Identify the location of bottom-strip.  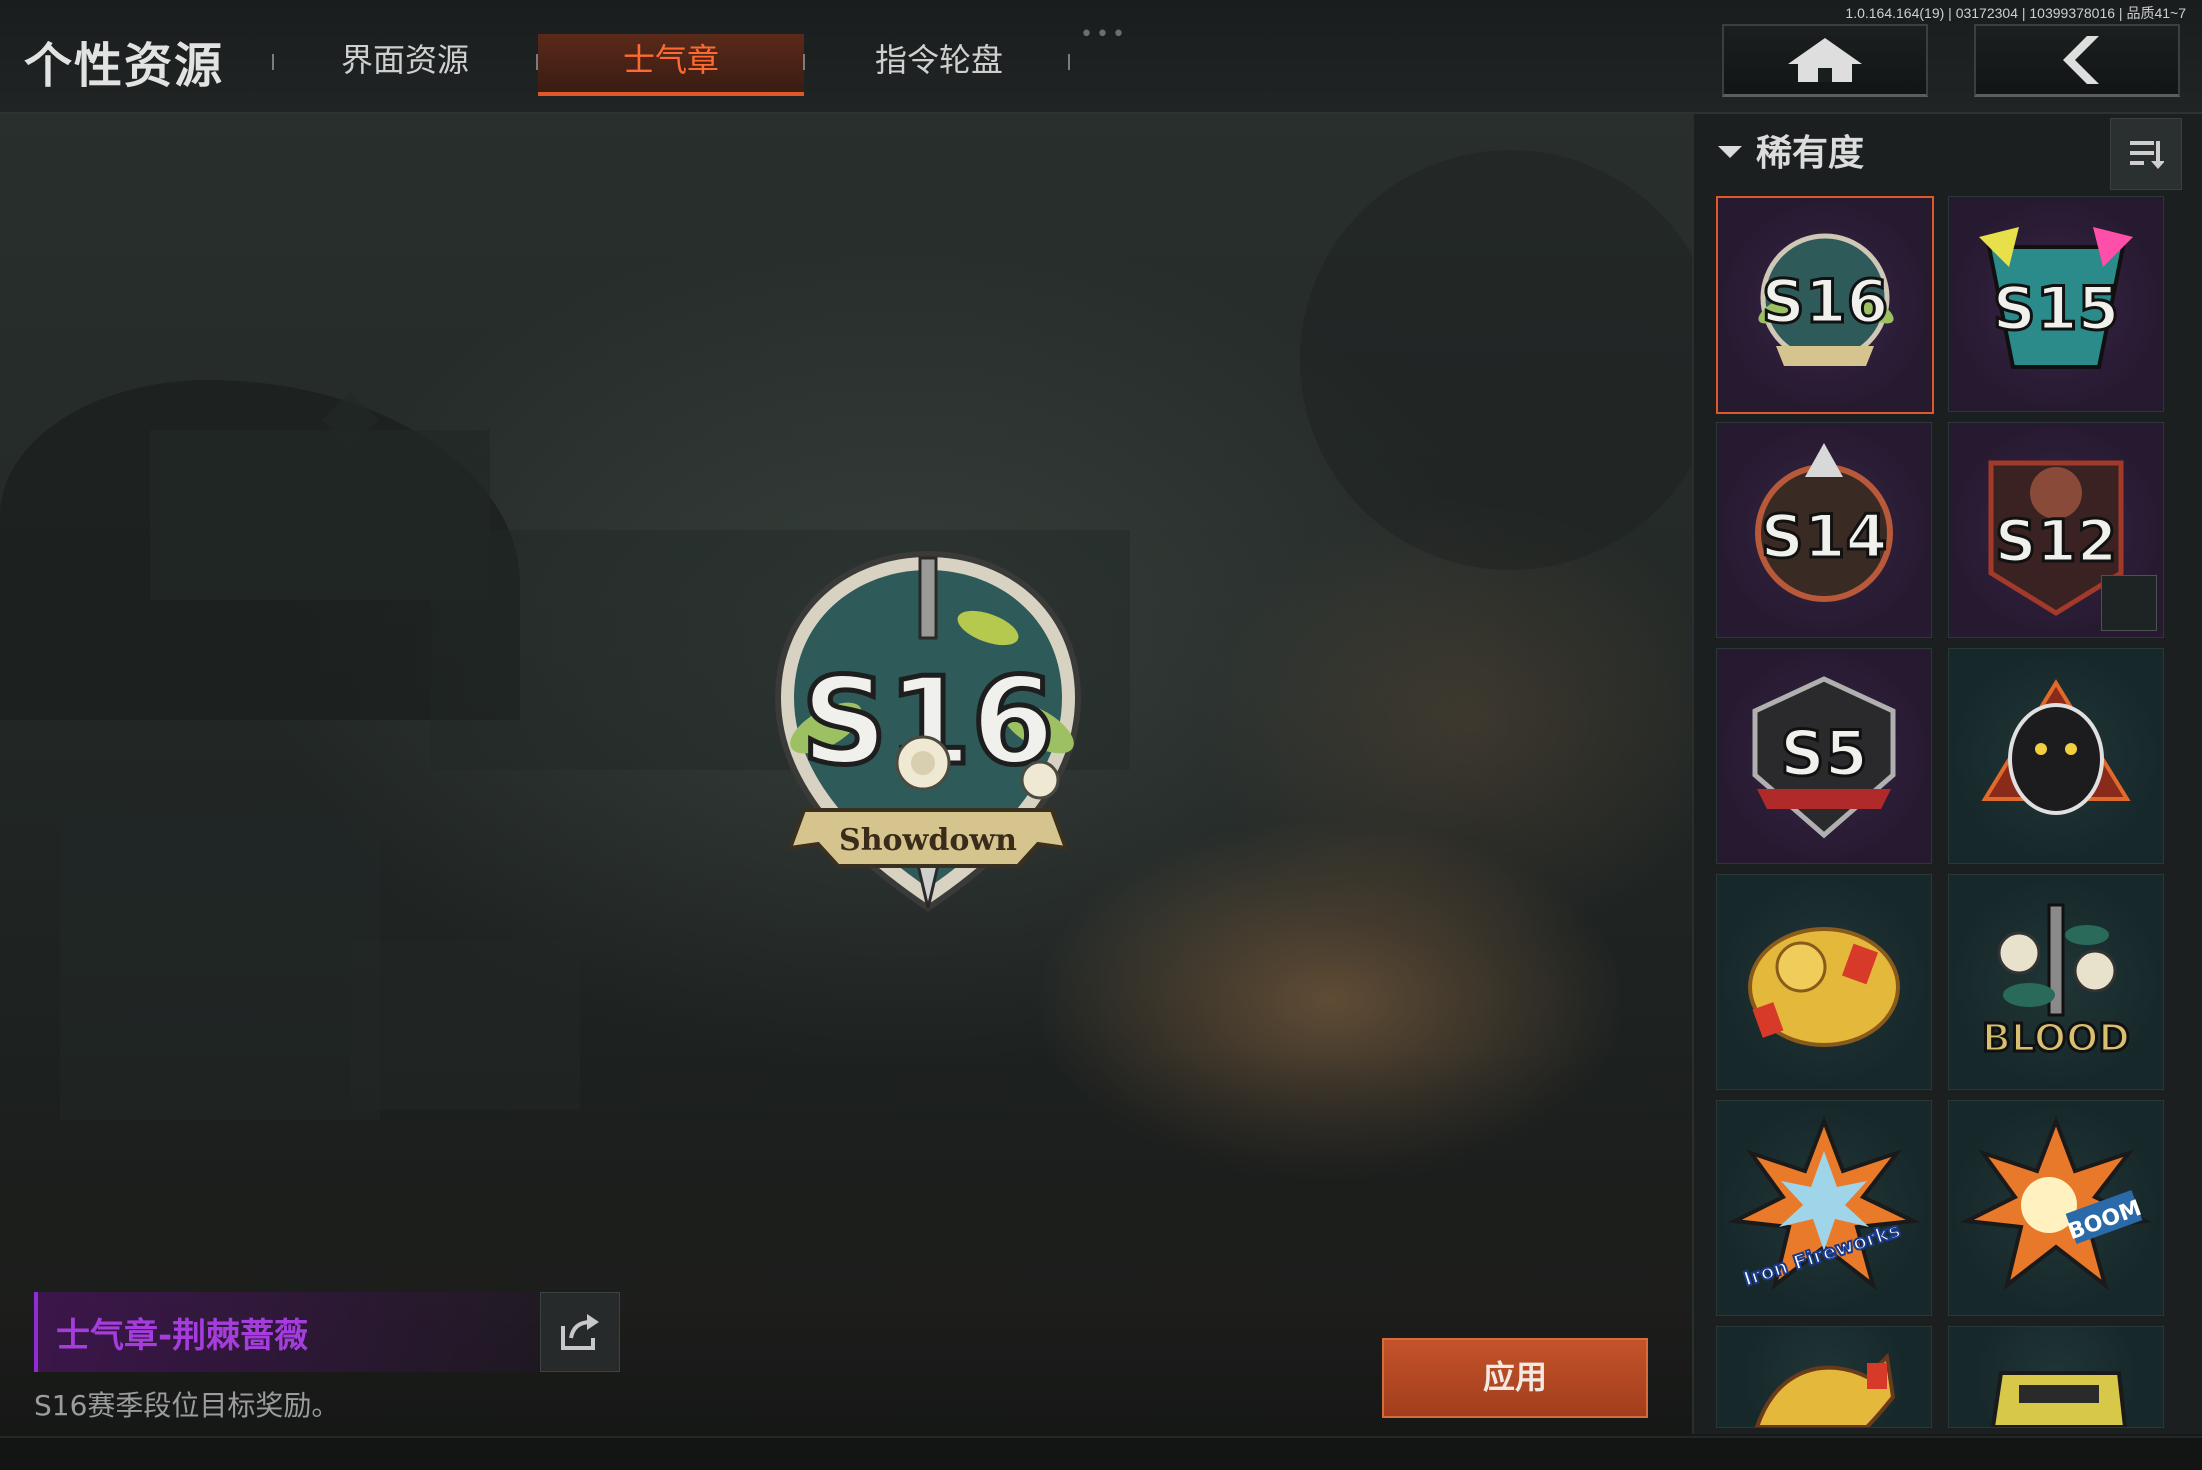
(1101, 1453).